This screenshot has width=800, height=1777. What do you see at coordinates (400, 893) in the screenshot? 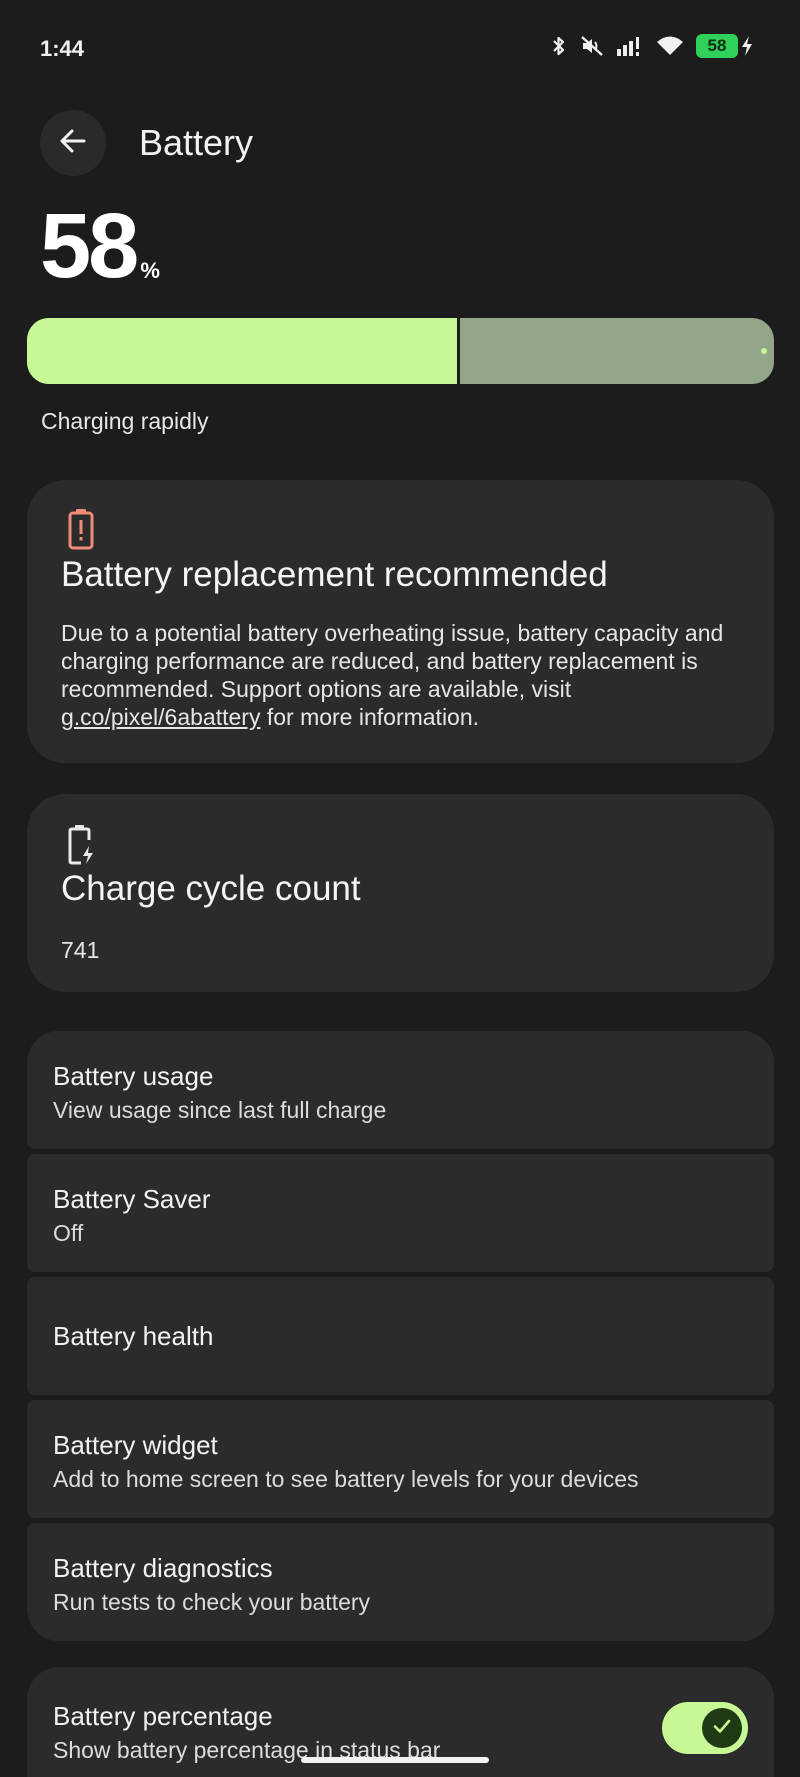
I see `charge-cycle-card: Charge cycle count 741` at bounding box center [400, 893].